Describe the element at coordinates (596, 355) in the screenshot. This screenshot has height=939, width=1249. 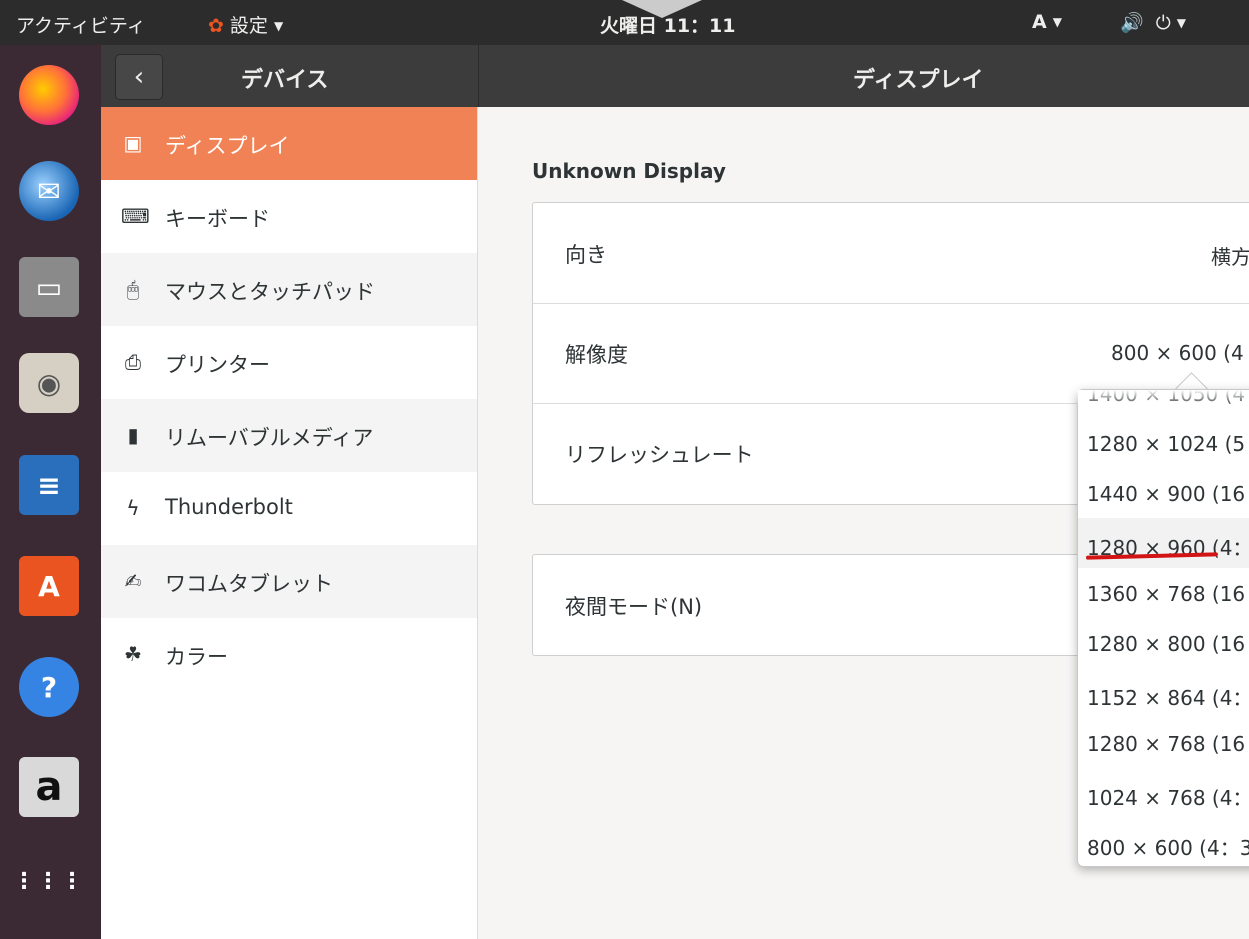
I see `resolution-label: 解像度` at that location.